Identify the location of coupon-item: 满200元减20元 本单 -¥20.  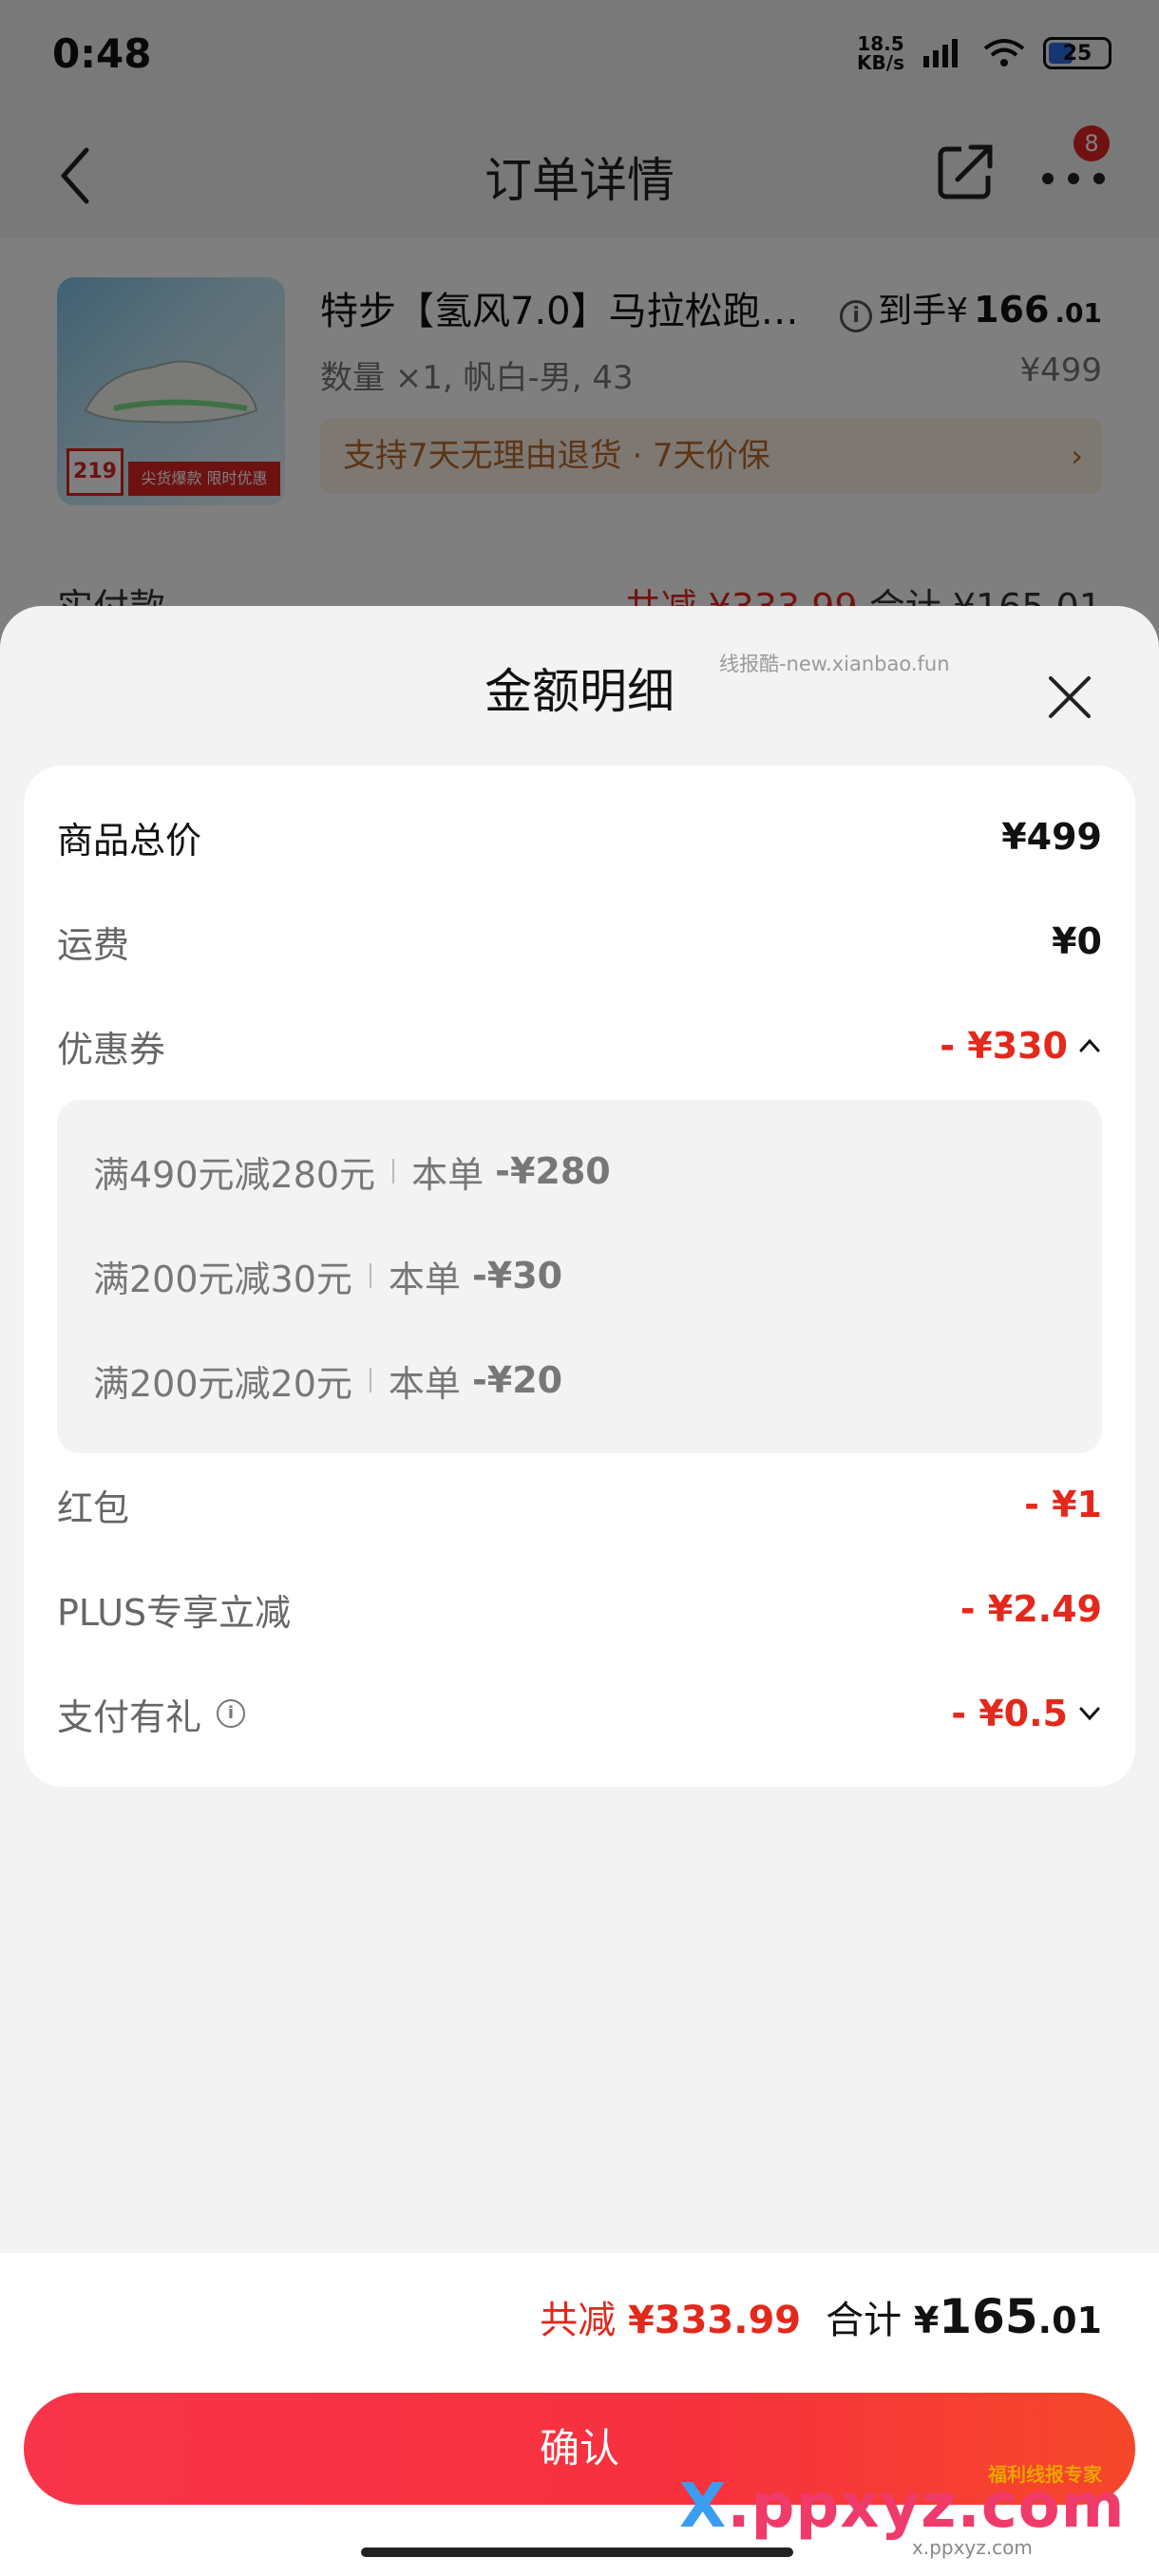
(327, 1380).